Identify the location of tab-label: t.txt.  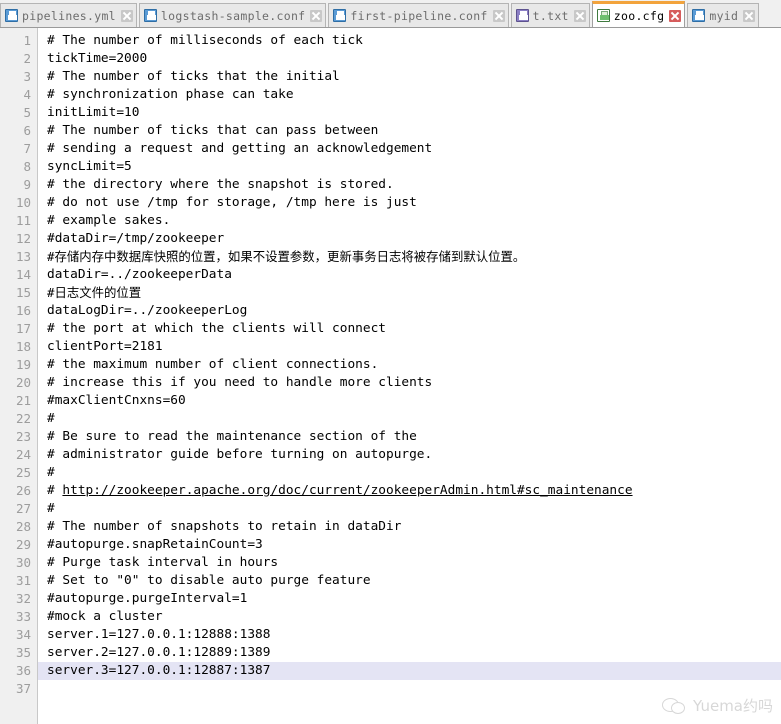
(550, 15).